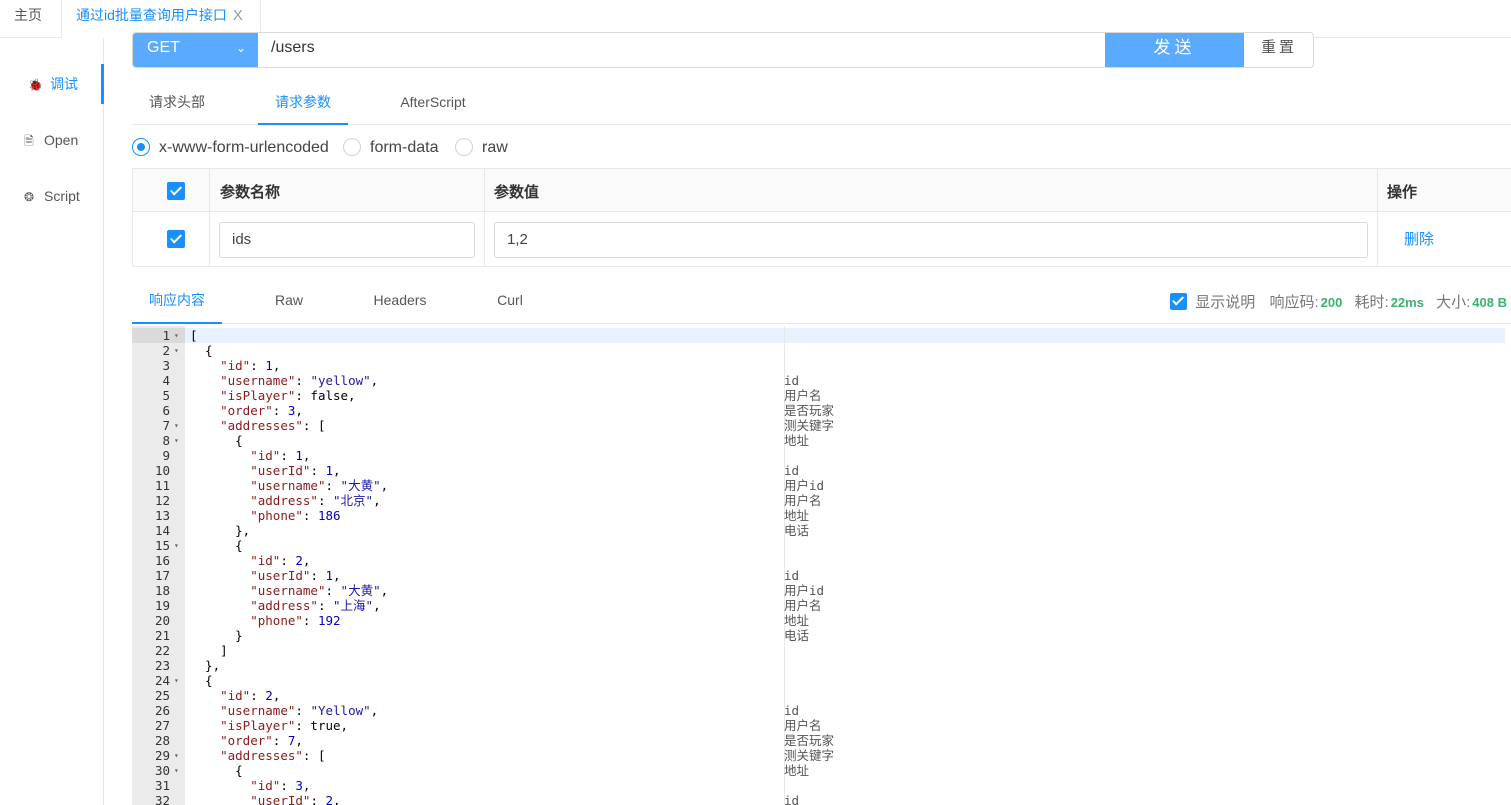 This screenshot has width=1511, height=805. I want to click on line-number: 18, so click(162, 590).